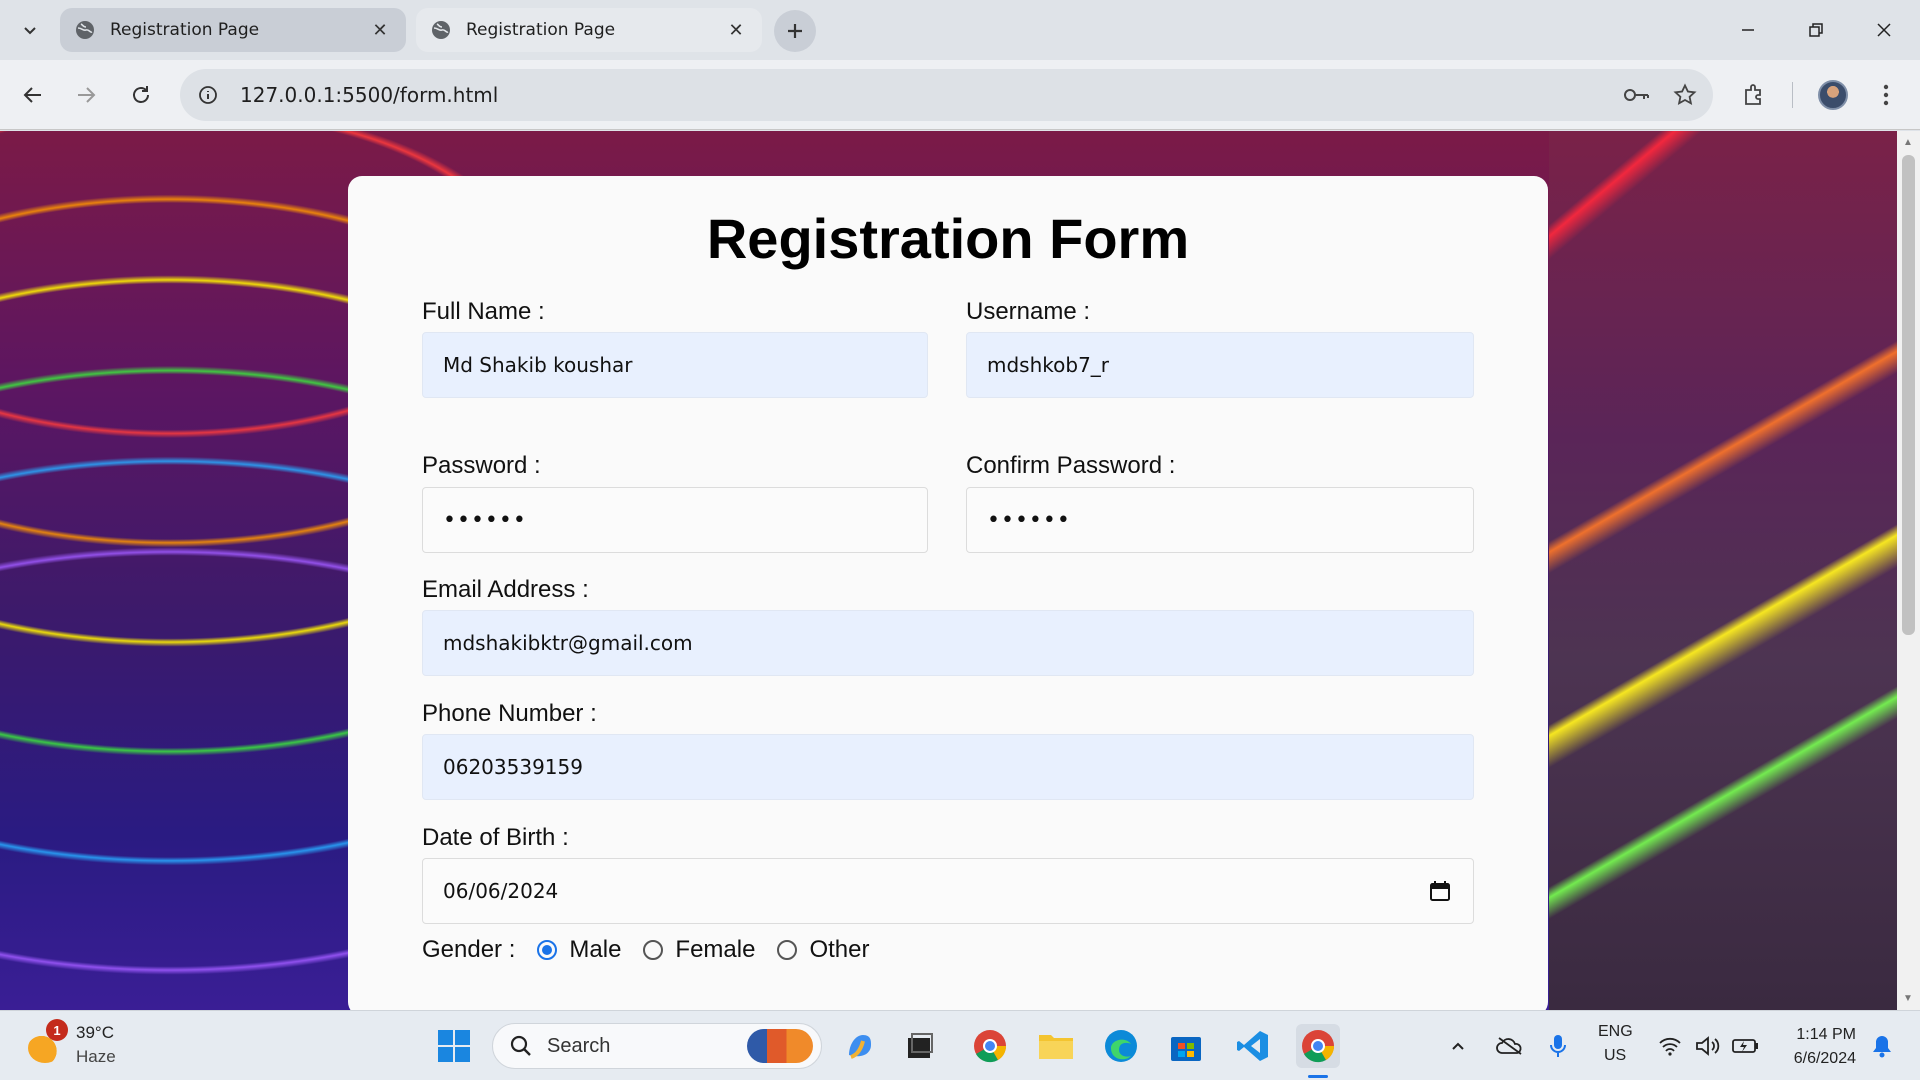 The width and height of the screenshot is (1920, 1080). Describe the element at coordinates (481, 465) in the screenshot. I see `password-label: Password :` at that location.